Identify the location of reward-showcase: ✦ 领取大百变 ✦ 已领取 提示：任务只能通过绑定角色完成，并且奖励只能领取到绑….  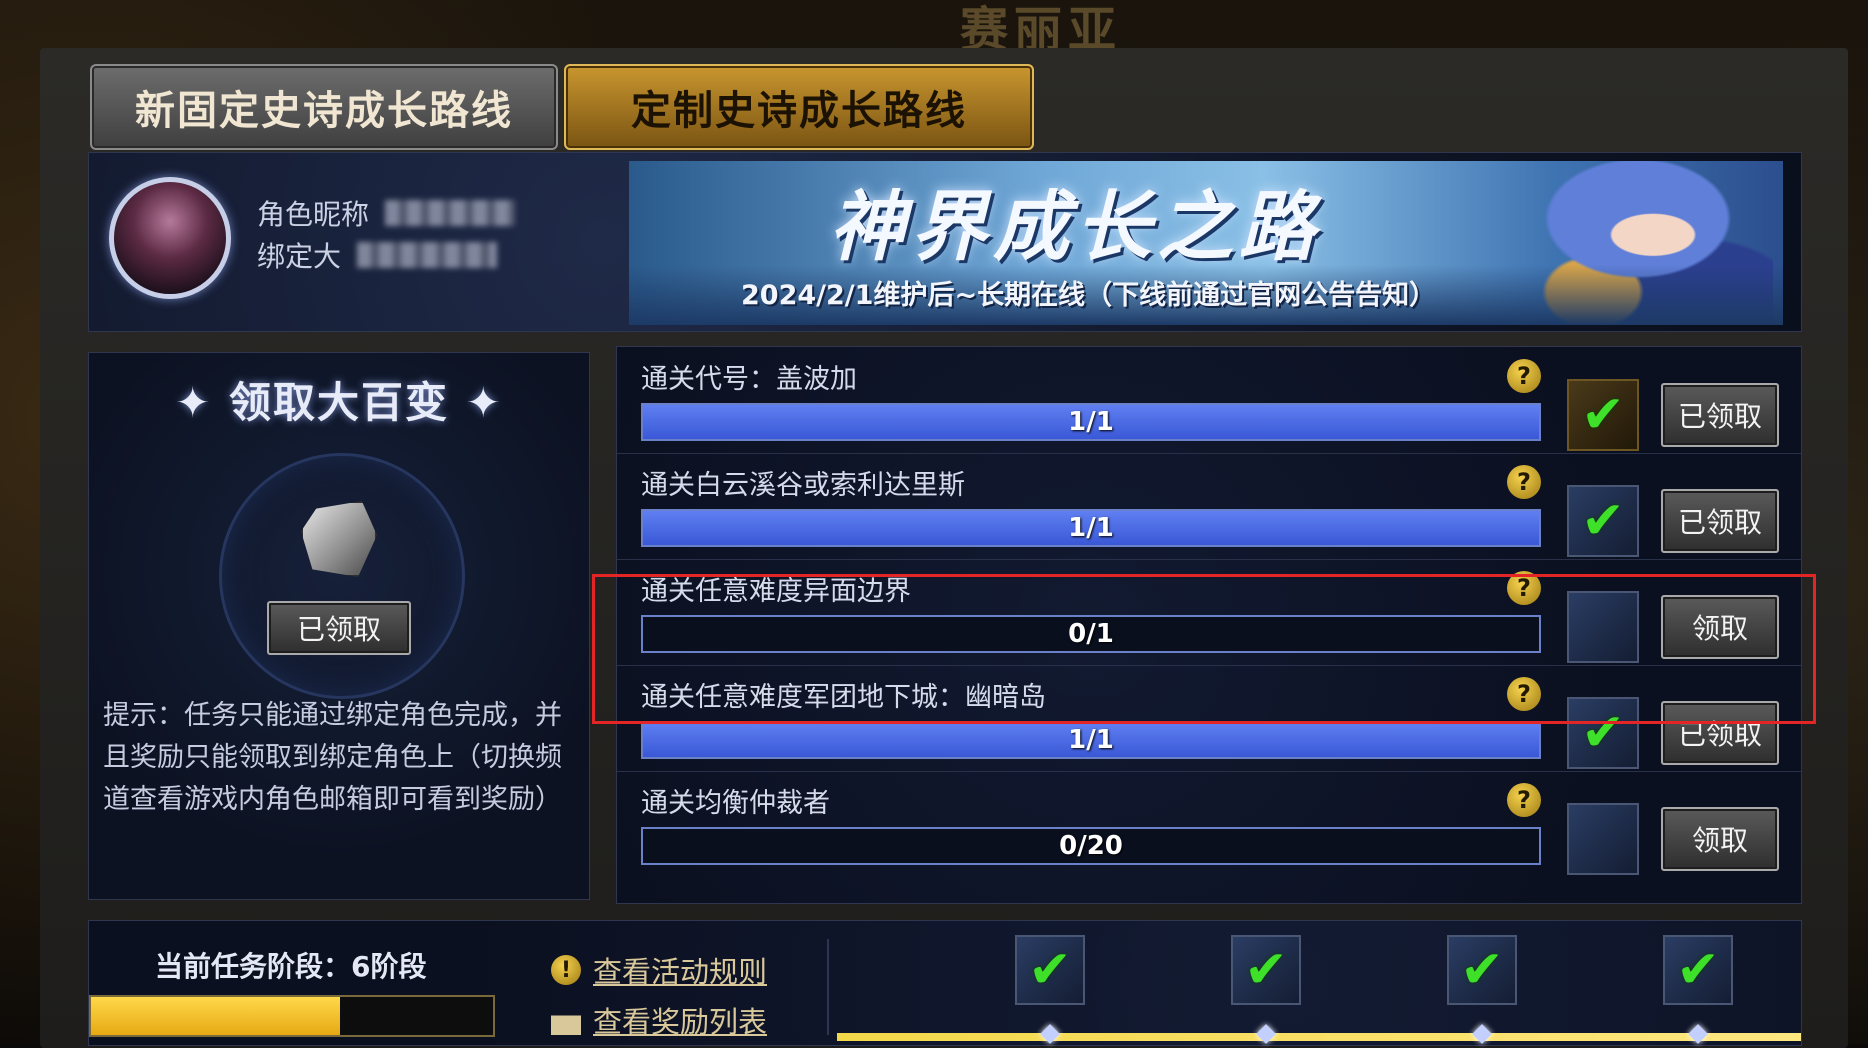
(339, 626).